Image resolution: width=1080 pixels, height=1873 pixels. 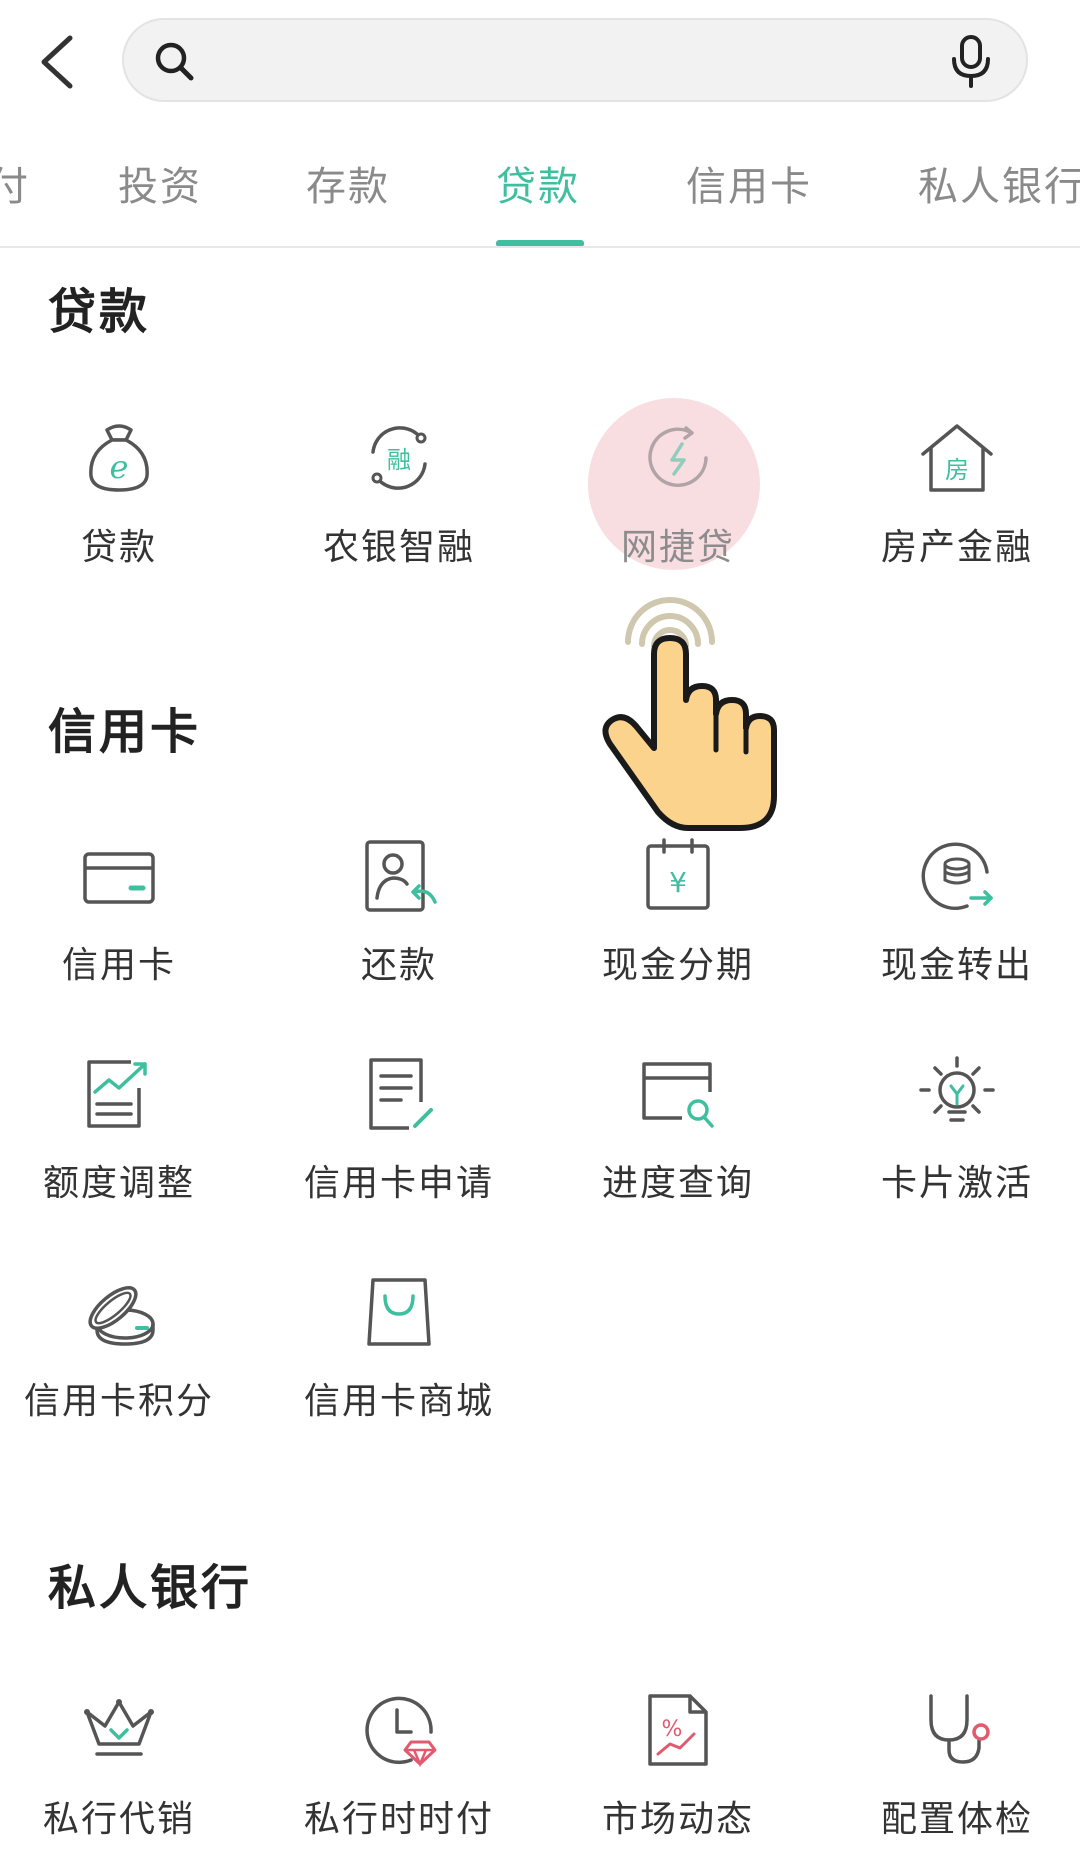 I want to click on grid-item-private-instant-pay: 私行时时付, so click(x=399, y=1780).